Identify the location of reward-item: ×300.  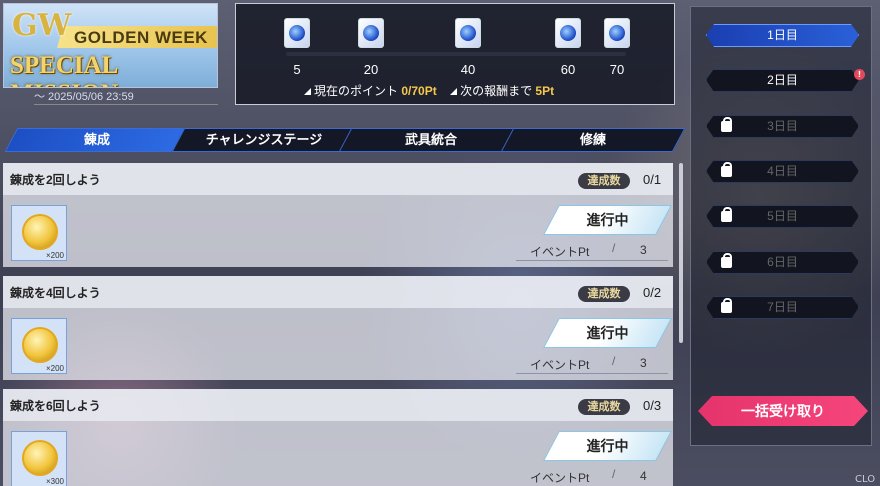
(39, 458).